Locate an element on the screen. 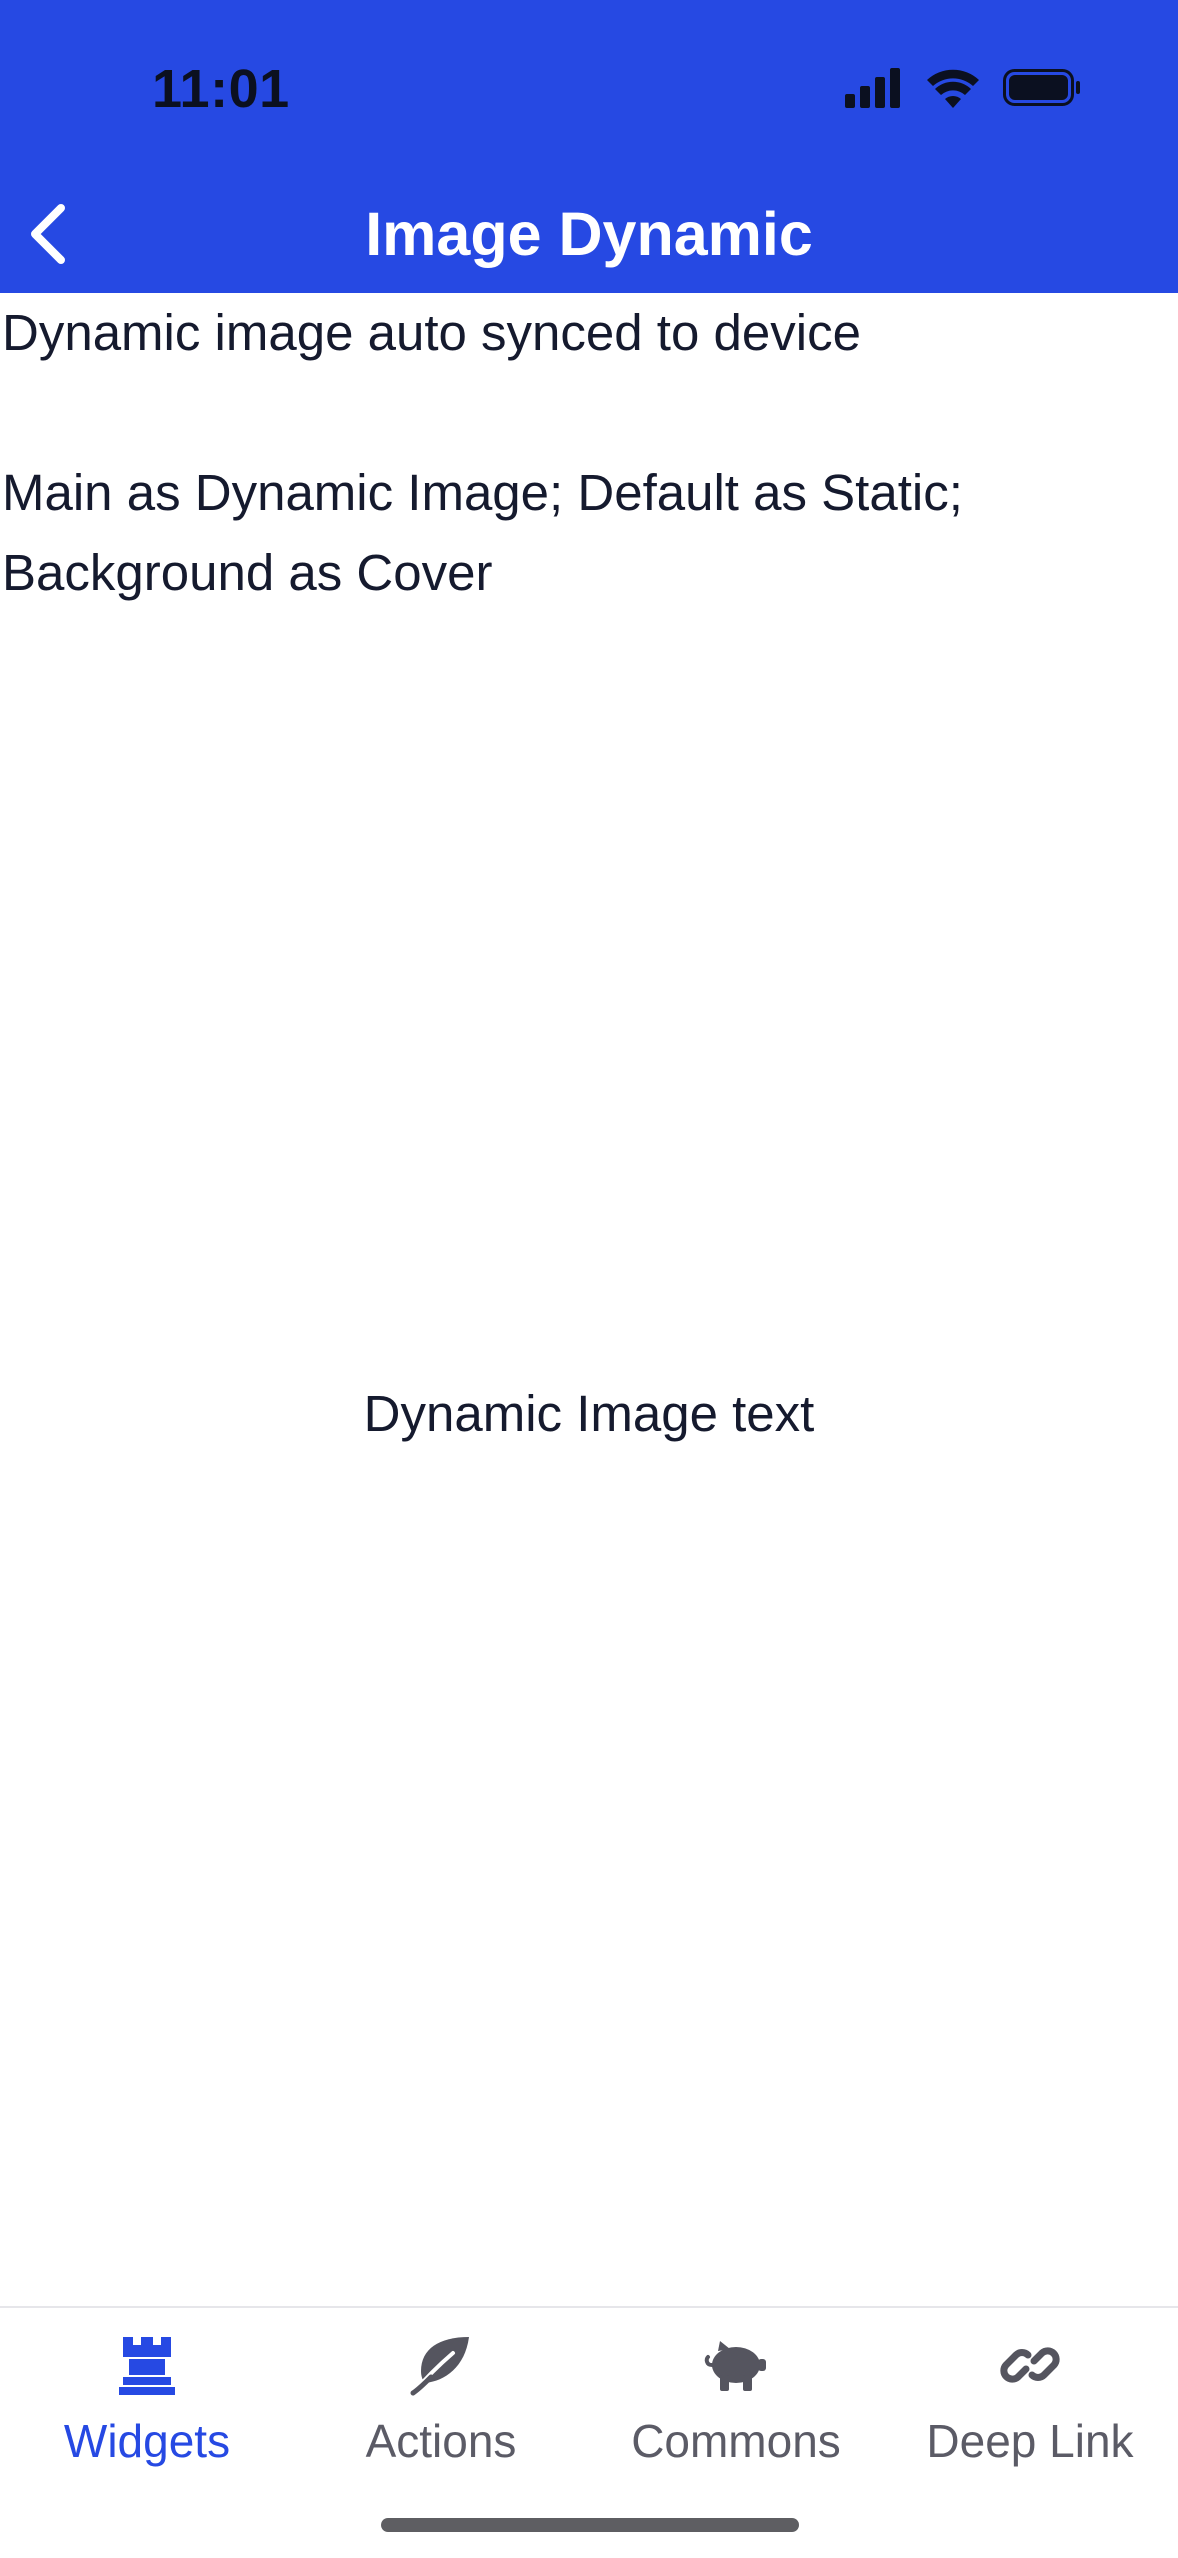 This screenshot has width=1178, height=2558. status-icons is located at coordinates (962, 88).